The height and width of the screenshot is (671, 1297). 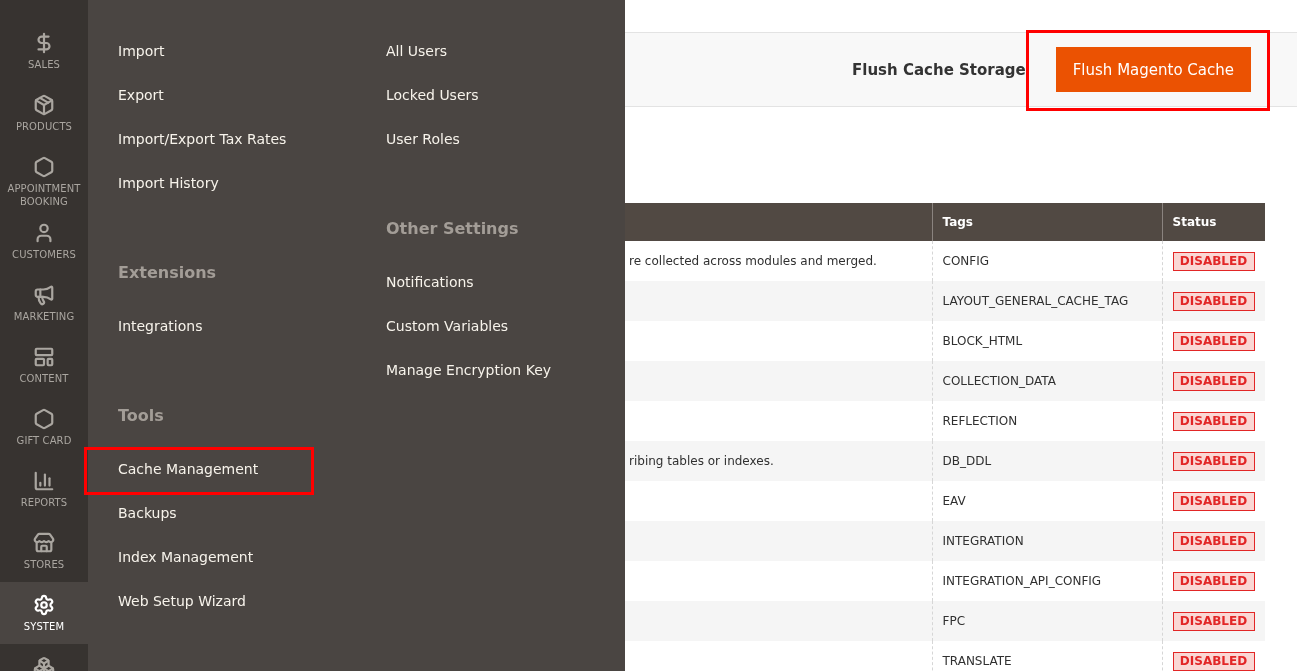 What do you see at coordinates (701, 461) in the screenshot?
I see `description-cell: ribing tables or indexes.` at bounding box center [701, 461].